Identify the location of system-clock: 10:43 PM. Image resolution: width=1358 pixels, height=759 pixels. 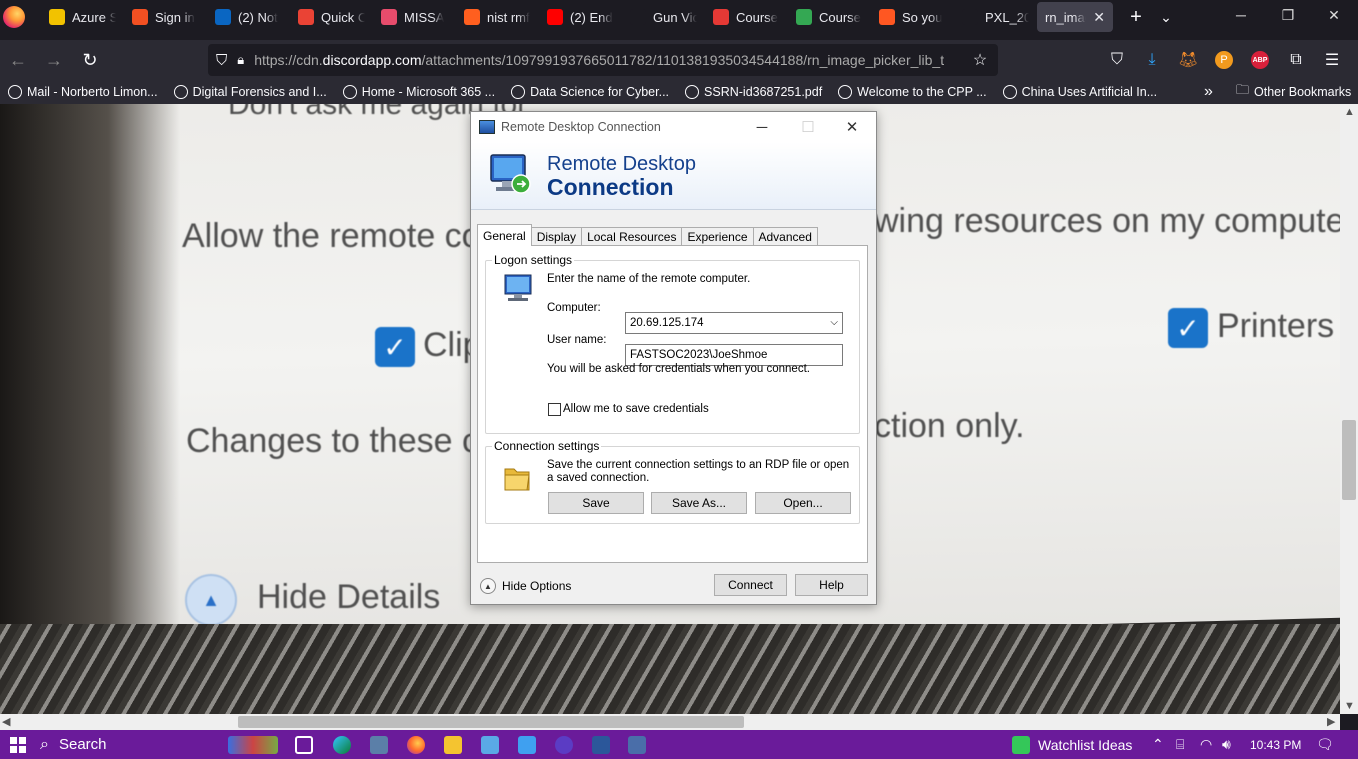
(1275, 744).